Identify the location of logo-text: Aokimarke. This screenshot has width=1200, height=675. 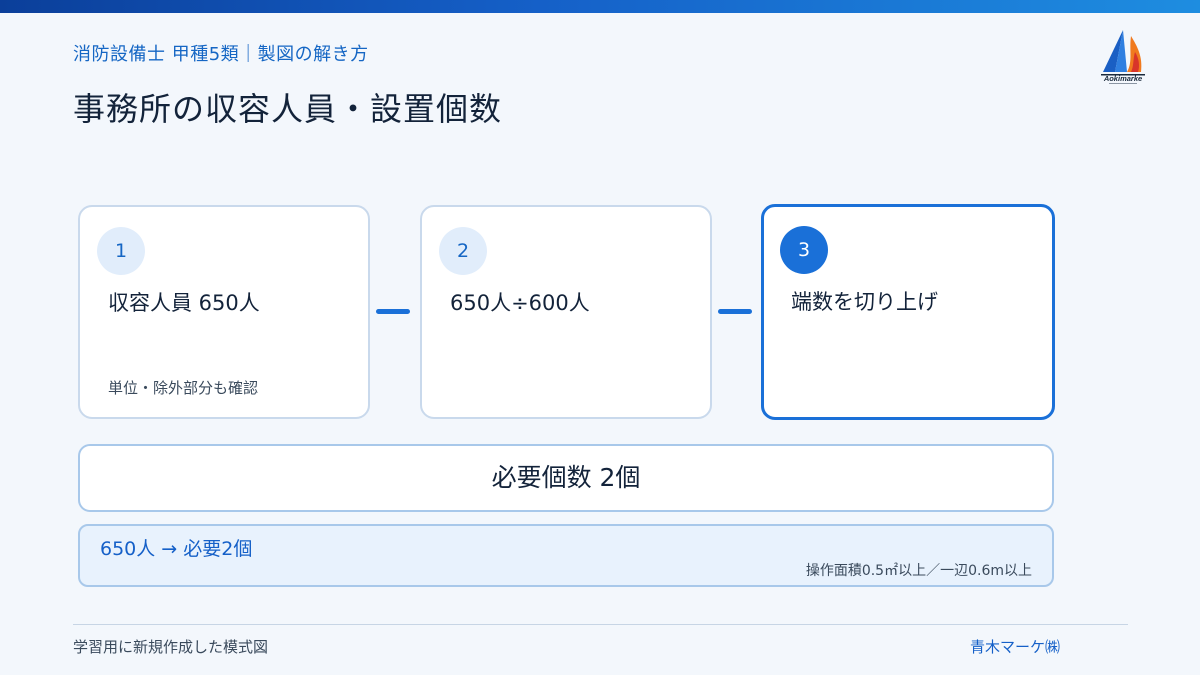
(1122, 78).